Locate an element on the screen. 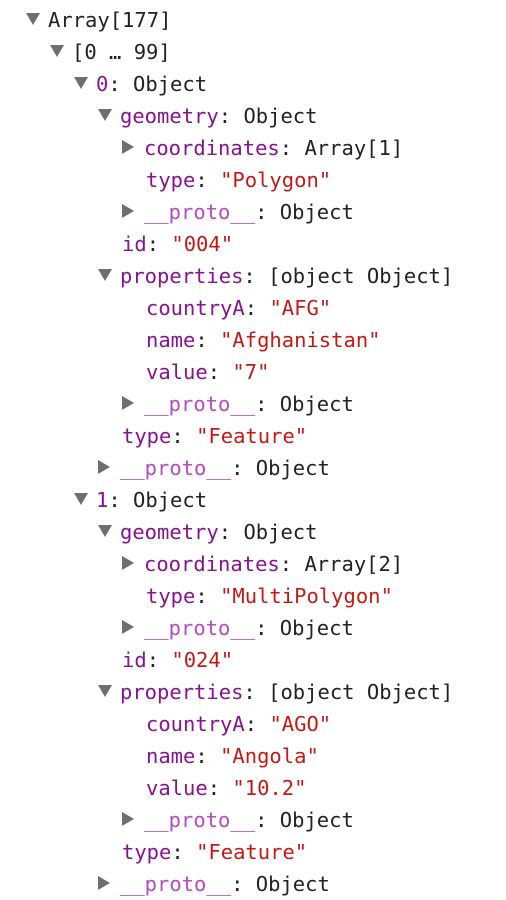 This screenshot has height=900, width=506. value-value: "7" is located at coordinates (251, 372).